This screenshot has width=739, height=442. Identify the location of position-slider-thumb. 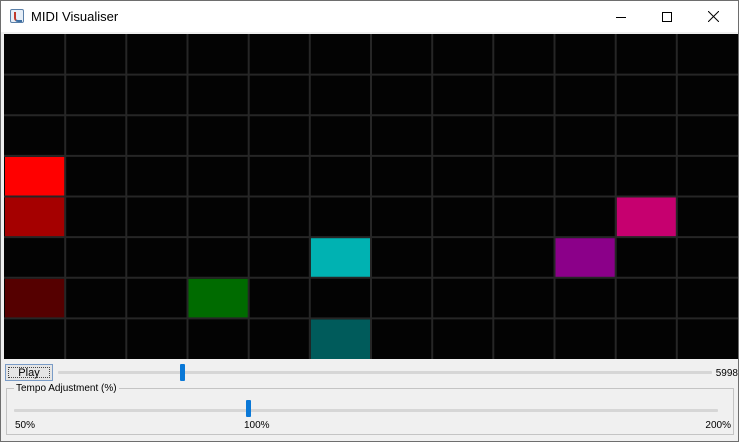
(182, 372).